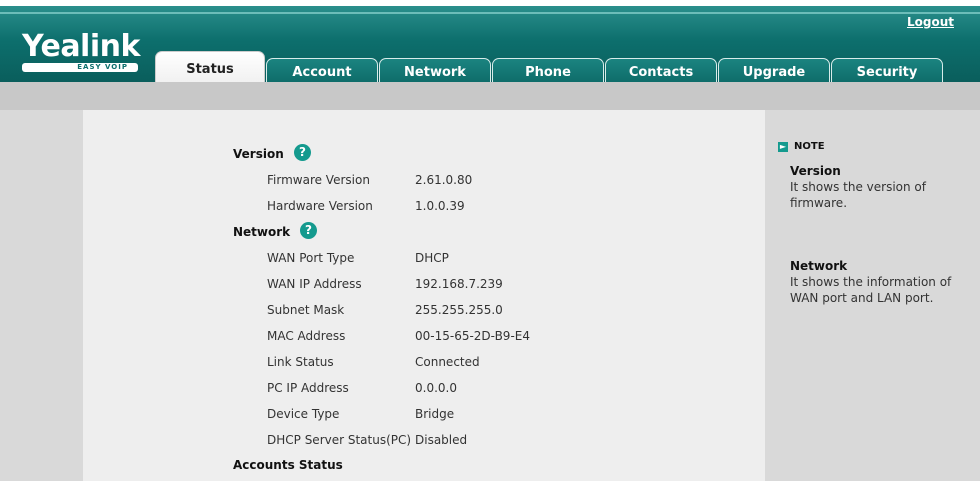 The width and height of the screenshot is (980, 481). Describe the element at coordinates (809, 146) in the screenshot. I see `note-heading: NOTE` at that location.